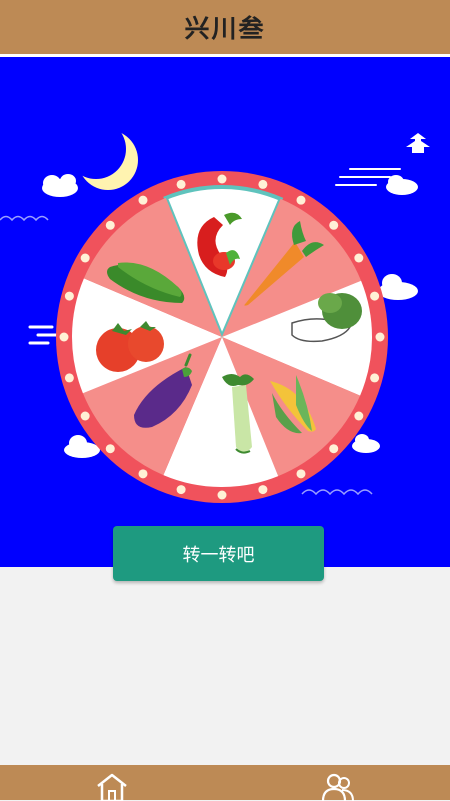 This screenshot has height=801, width=450. What do you see at coordinates (418, 143) in the screenshot?
I see `pagoda-icon` at bounding box center [418, 143].